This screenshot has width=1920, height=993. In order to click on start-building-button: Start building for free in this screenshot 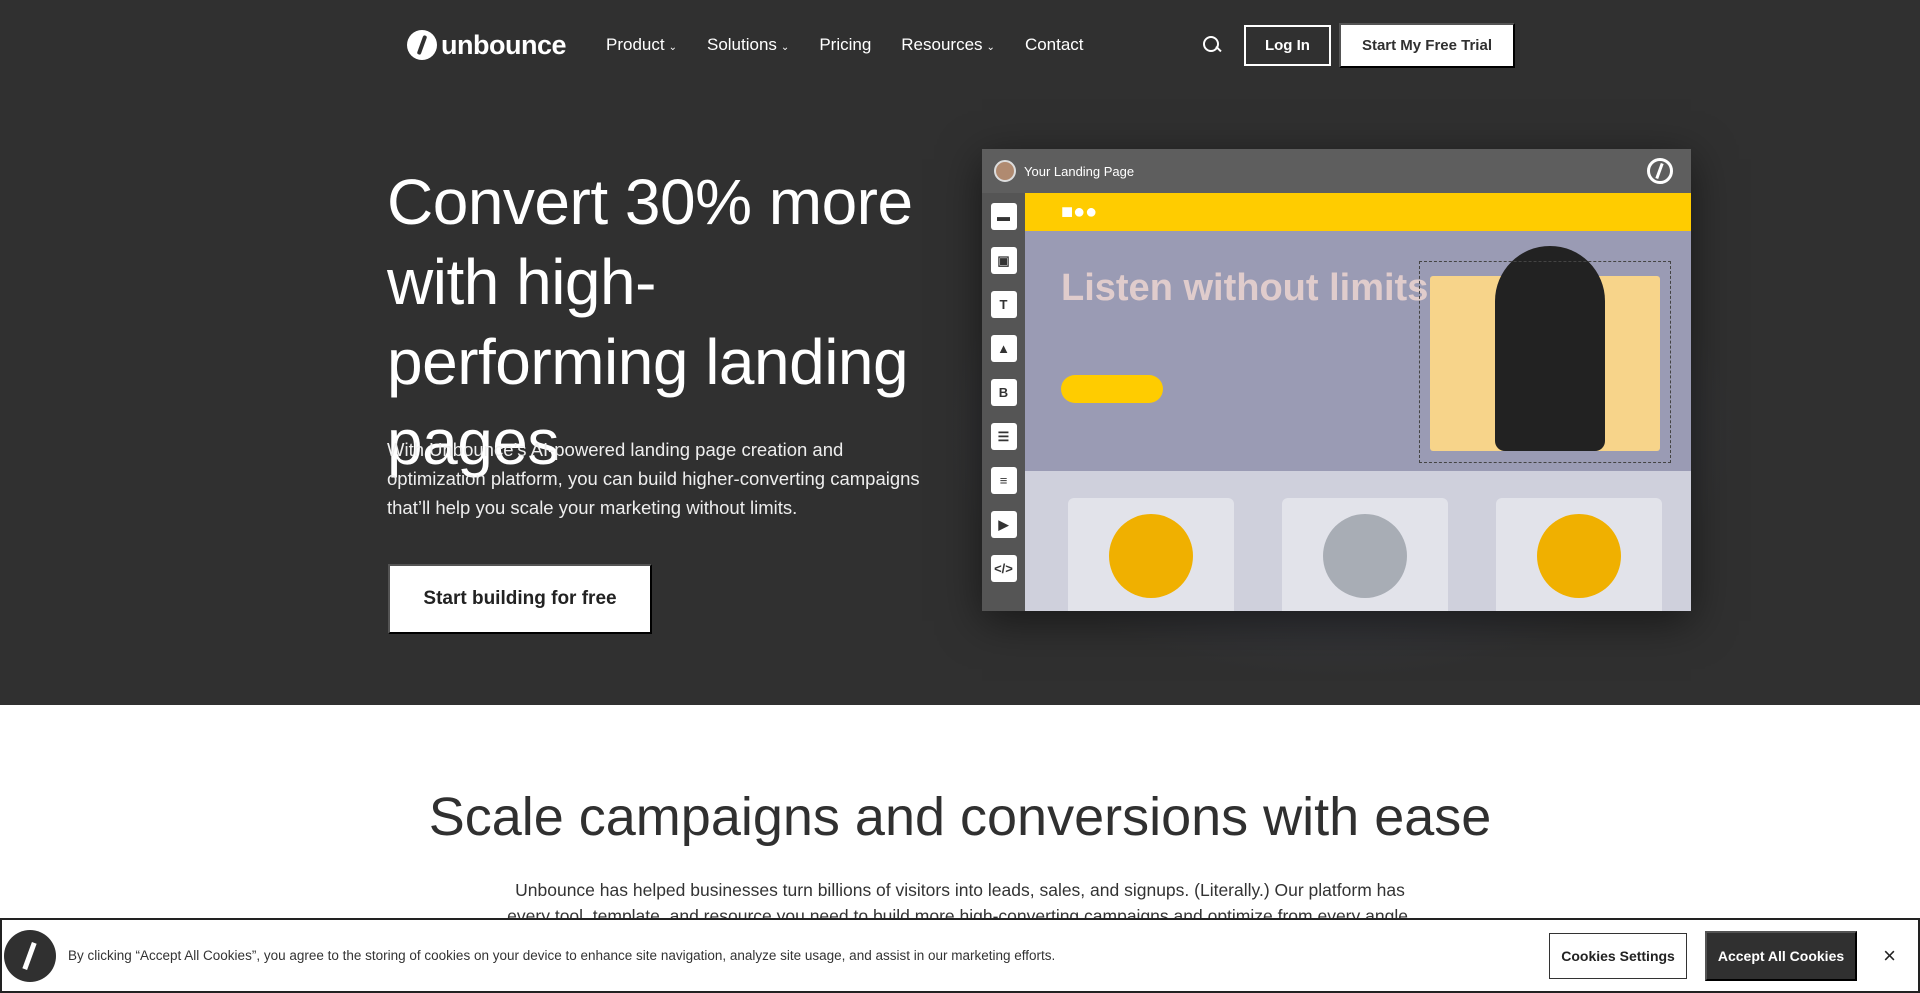, I will do `click(520, 599)`.